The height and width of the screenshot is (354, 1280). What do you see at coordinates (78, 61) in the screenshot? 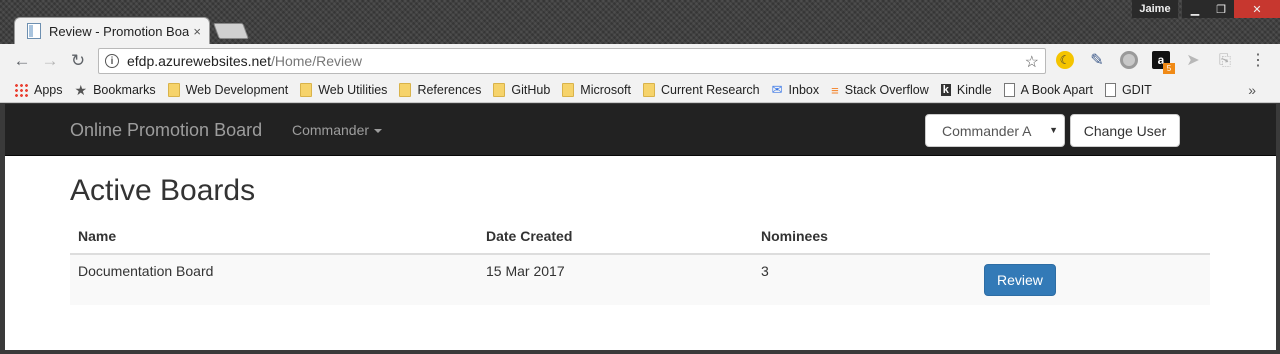
I see `reload-icon: ↻` at bounding box center [78, 61].